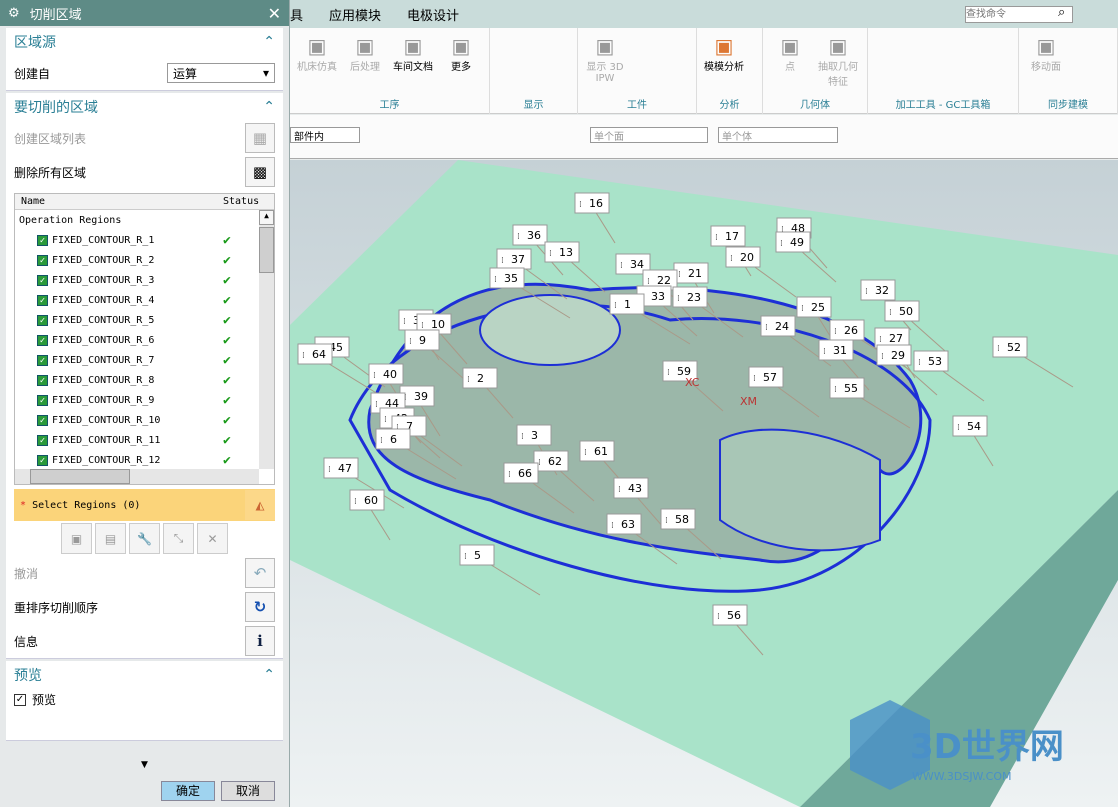  Describe the element at coordinates (627, 304) in the screenshot. I see `svg-text: 1` at that location.